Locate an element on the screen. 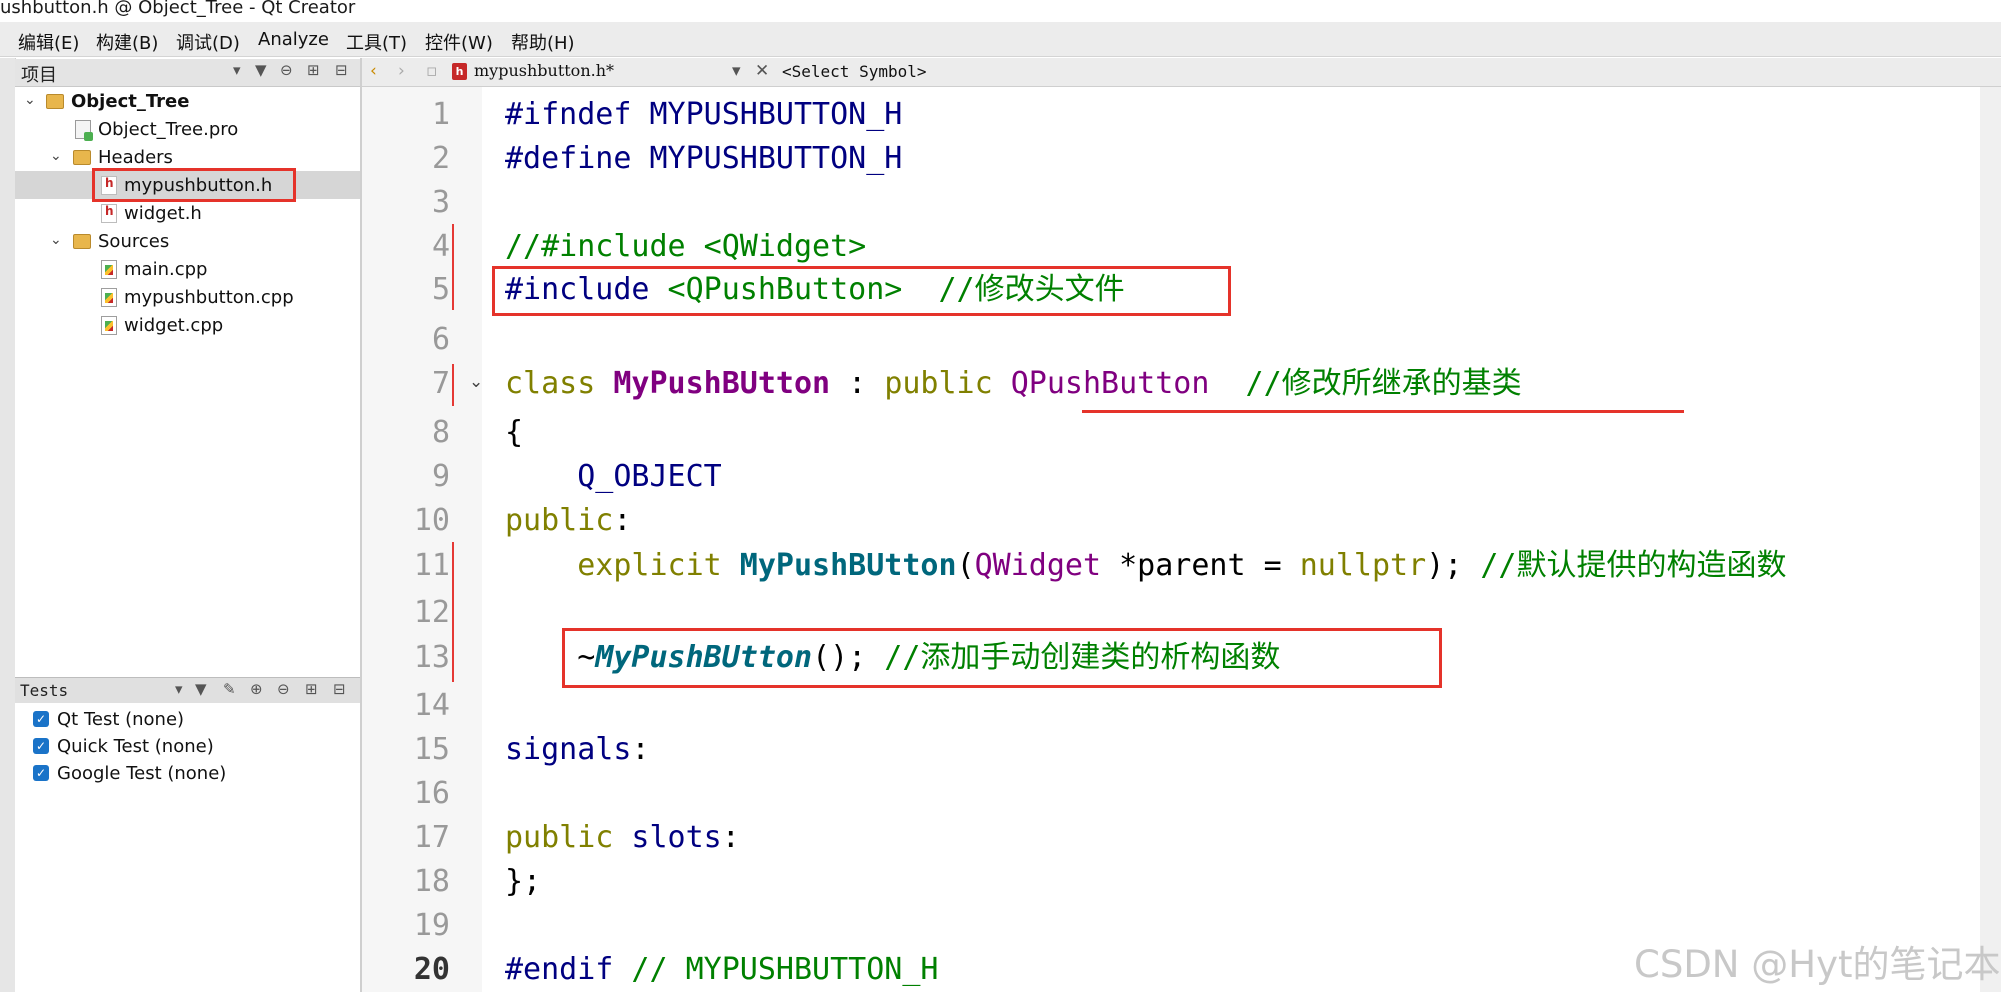  run-icon: ✎ is located at coordinates (229, 689).